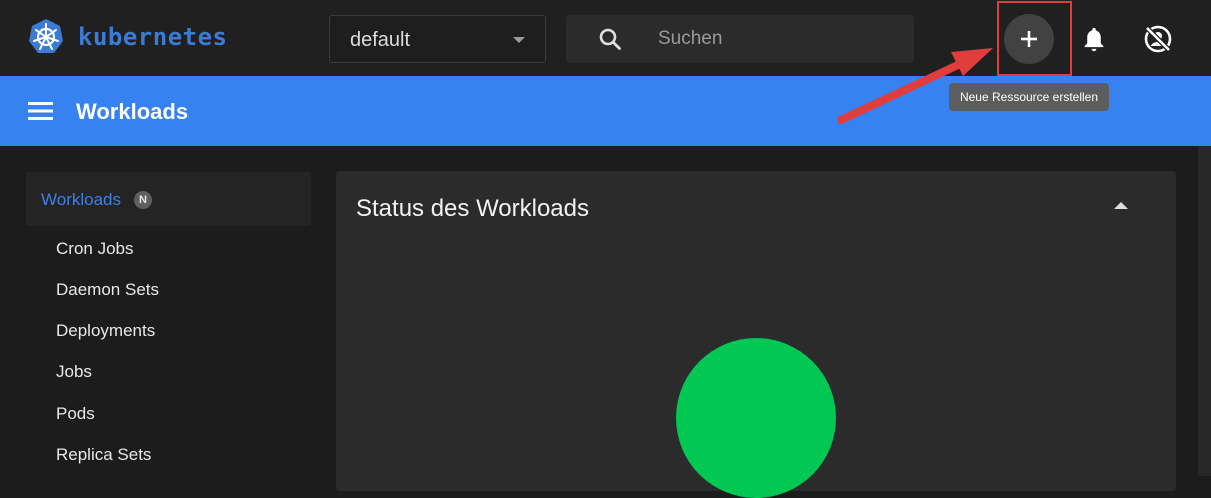  Describe the element at coordinates (168, 199) in the screenshot. I see `sidebar-item-workloads: Workloads N` at that location.